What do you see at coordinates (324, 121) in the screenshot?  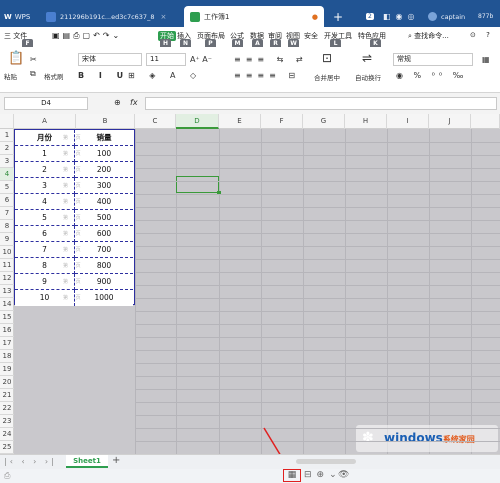 I see `column-header: G` at bounding box center [324, 121].